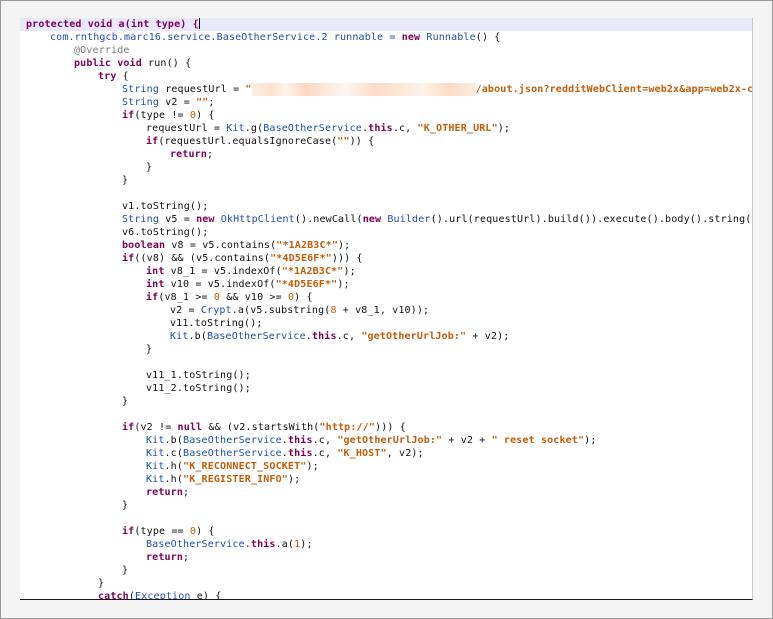  What do you see at coordinates (221, 245) in the screenshot?
I see `code-token: v8 = v5.contains(` at bounding box center [221, 245].